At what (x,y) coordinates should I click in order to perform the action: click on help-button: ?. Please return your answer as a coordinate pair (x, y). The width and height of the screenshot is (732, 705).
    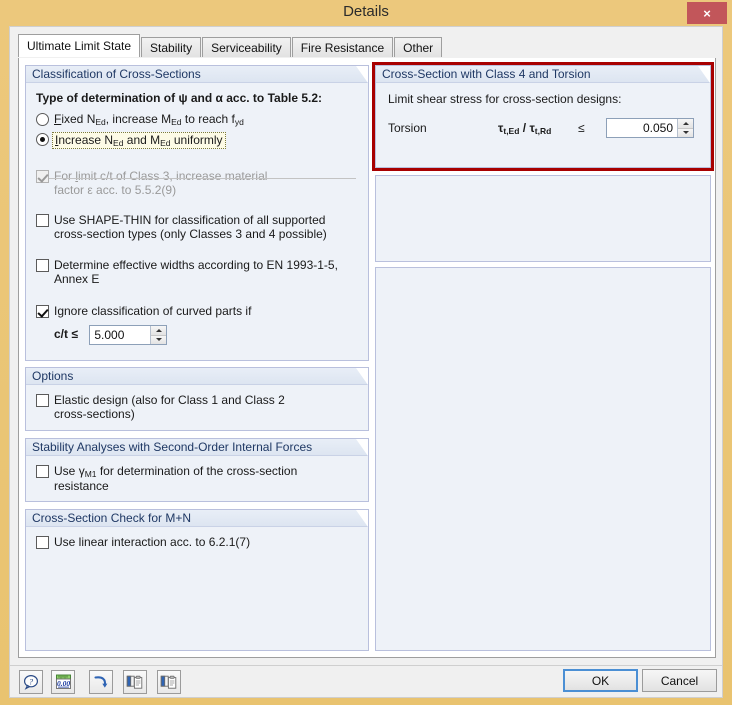
    Looking at the image, I should click on (31, 682).